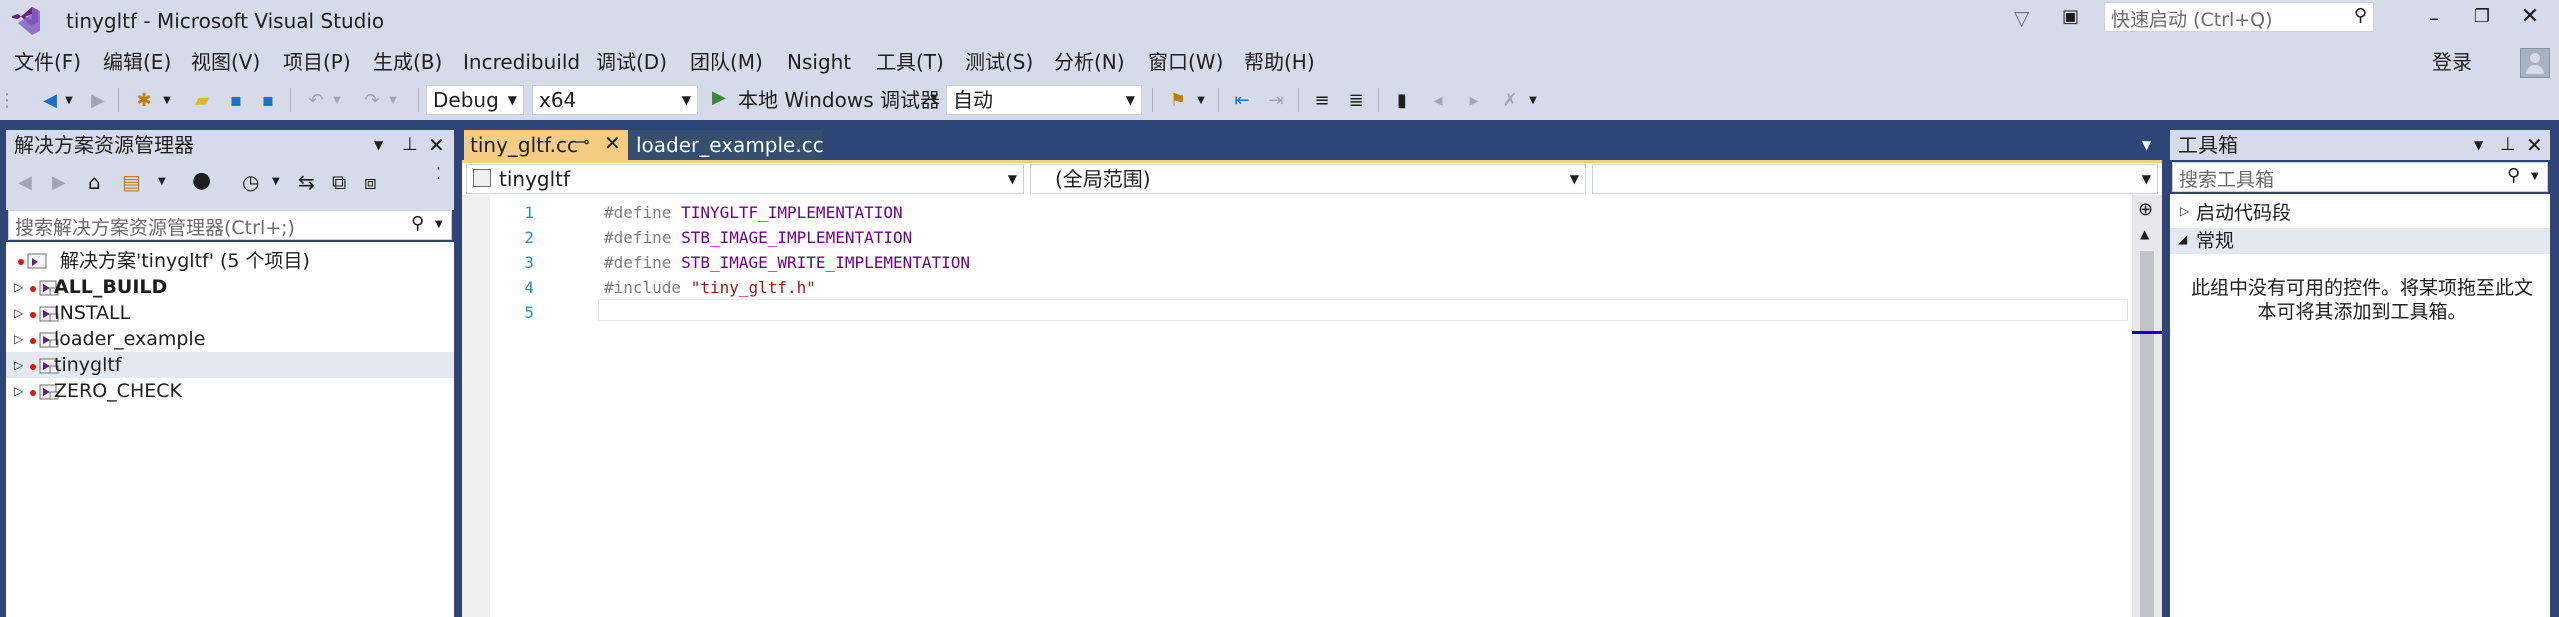 This screenshot has height=617, width=2559. Describe the element at coordinates (393, 100) in the screenshot. I see `redo-dropdown-icon: ▼` at that location.